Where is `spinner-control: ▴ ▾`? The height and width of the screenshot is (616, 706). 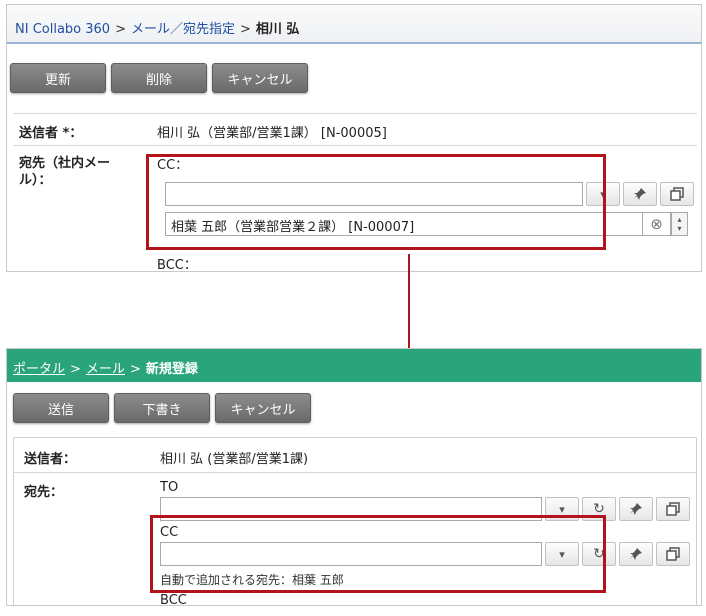
spinner-control: ▴ ▾ is located at coordinates (679, 224).